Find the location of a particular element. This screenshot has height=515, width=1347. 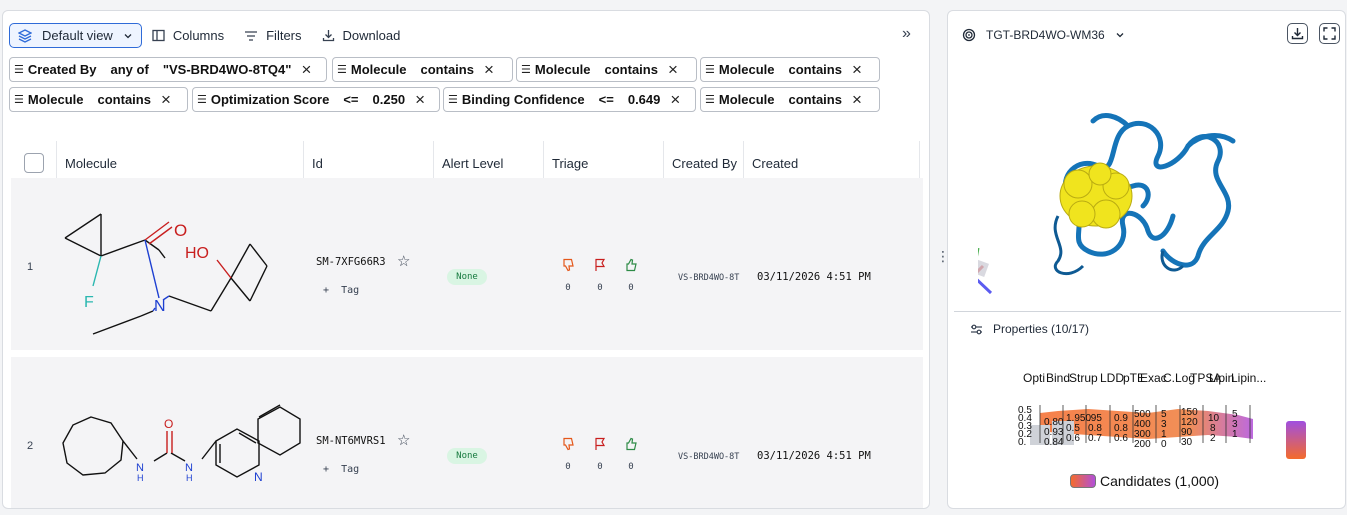

filter-chip: ☰ Binding Confidence <= 0.649 × is located at coordinates (569, 99).